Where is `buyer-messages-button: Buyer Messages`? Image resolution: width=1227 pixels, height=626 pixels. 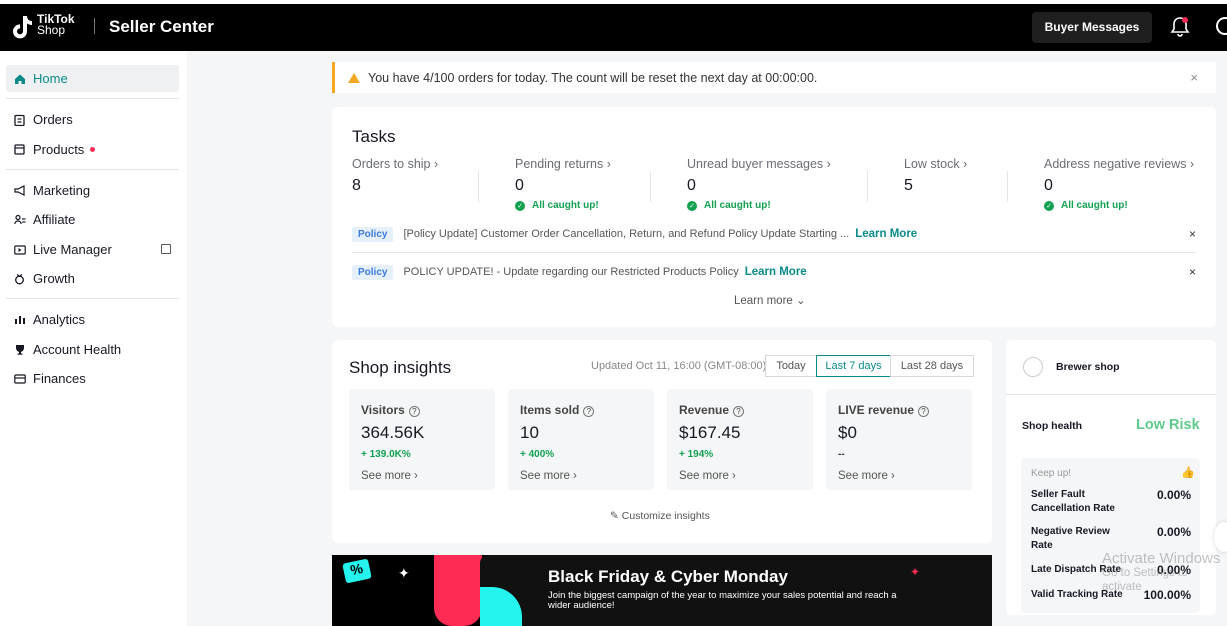 buyer-messages-button: Buyer Messages is located at coordinates (1092, 27).